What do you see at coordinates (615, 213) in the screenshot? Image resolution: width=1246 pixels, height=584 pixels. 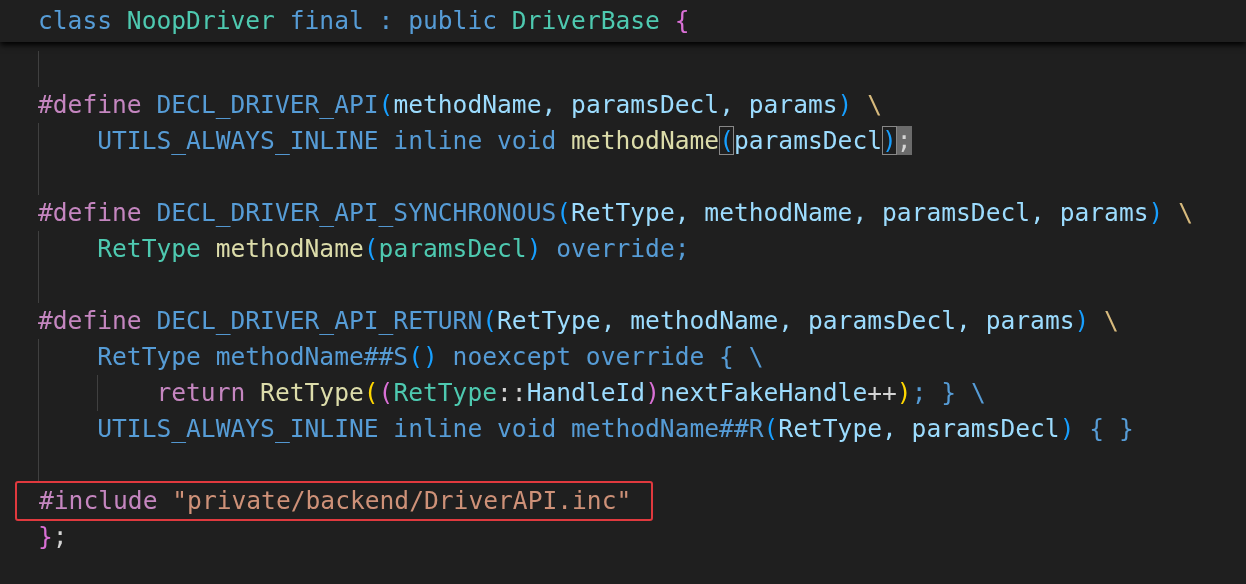 I see `code-line: #define DECL_DRIVER_API_SYNCHRONOUS(RetType, methodName, paramsDecl, params) \` at bounding box center [615, 213].